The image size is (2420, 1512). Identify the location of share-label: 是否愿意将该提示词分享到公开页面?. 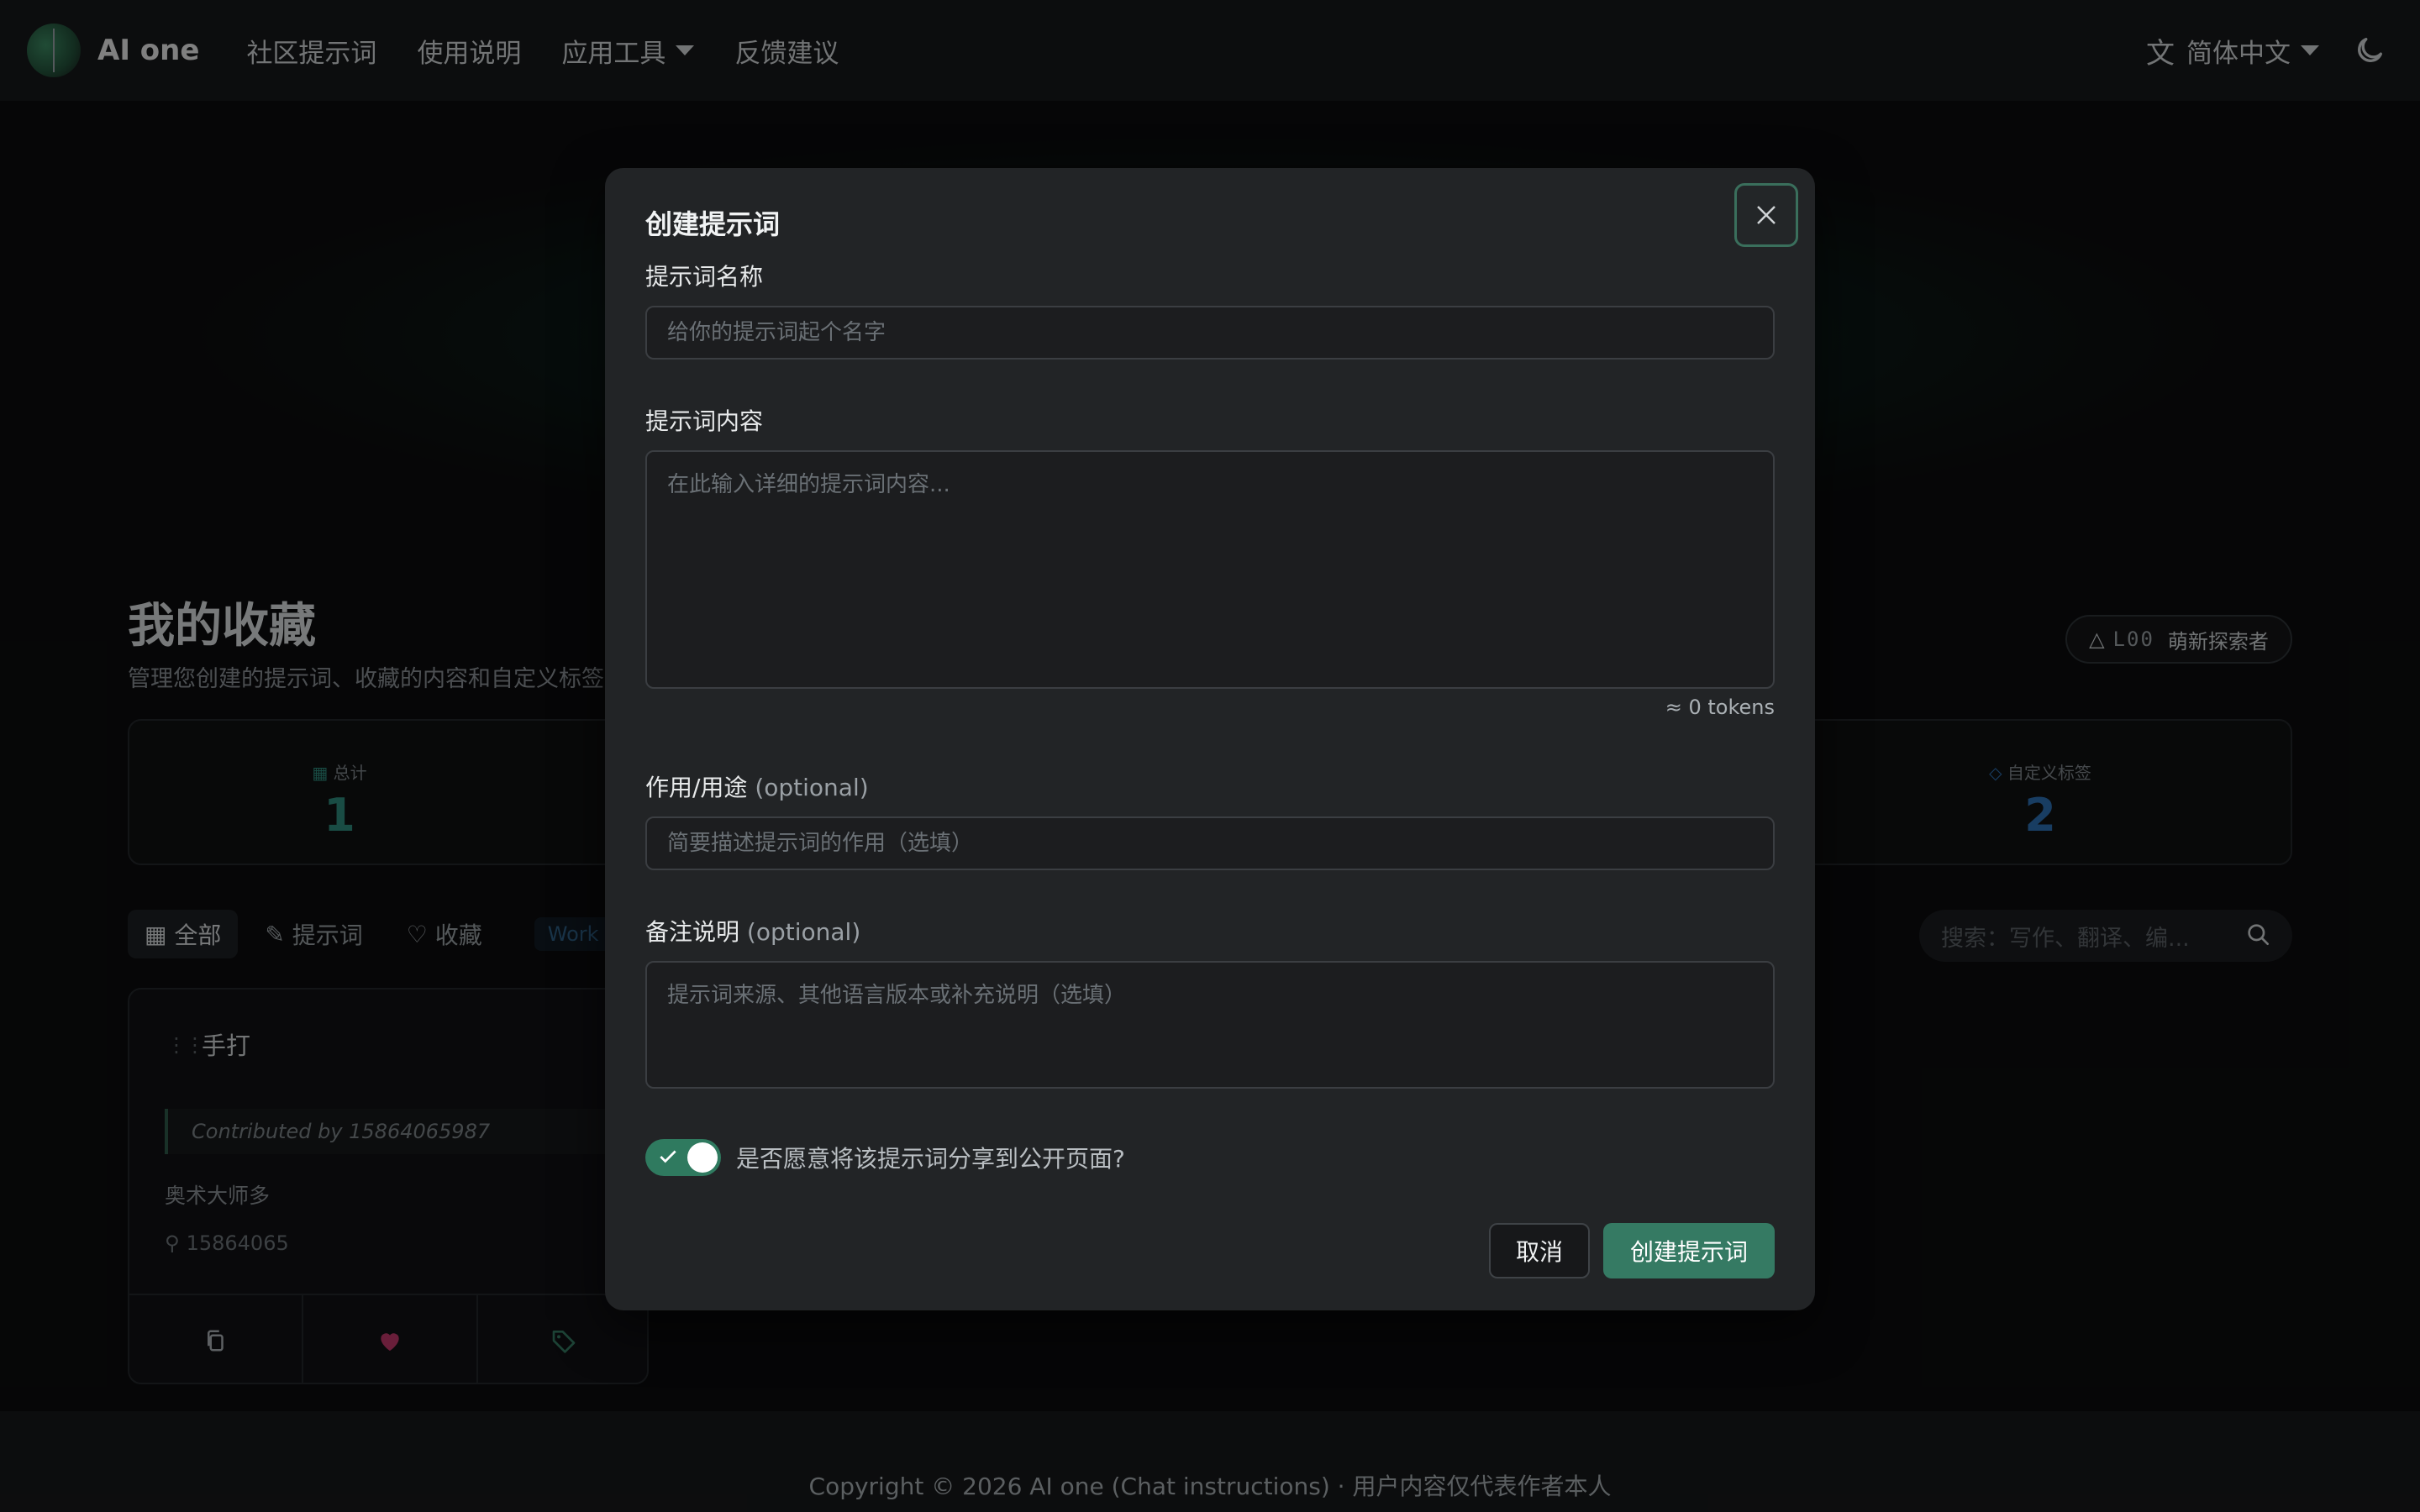
(931, 1159).